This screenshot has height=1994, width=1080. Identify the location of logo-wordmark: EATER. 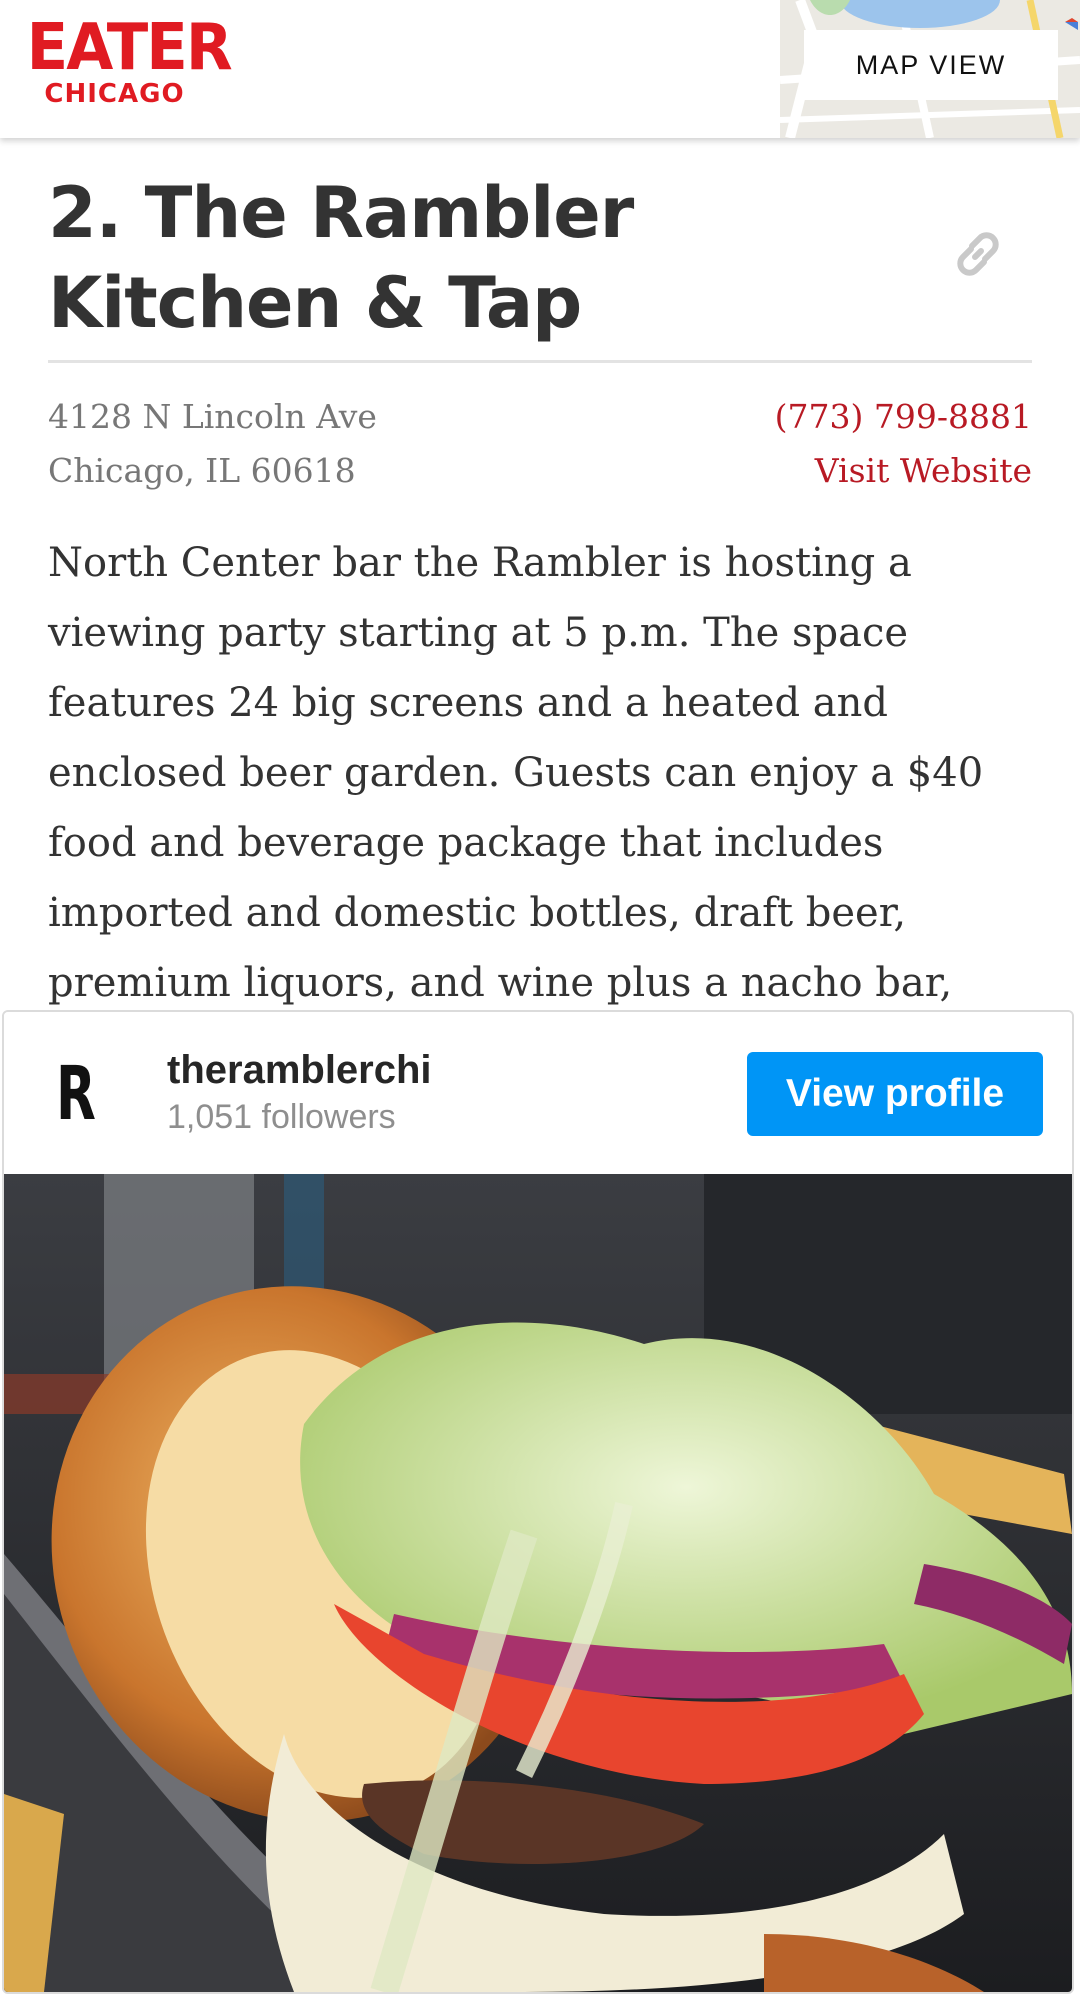
(129, 48).